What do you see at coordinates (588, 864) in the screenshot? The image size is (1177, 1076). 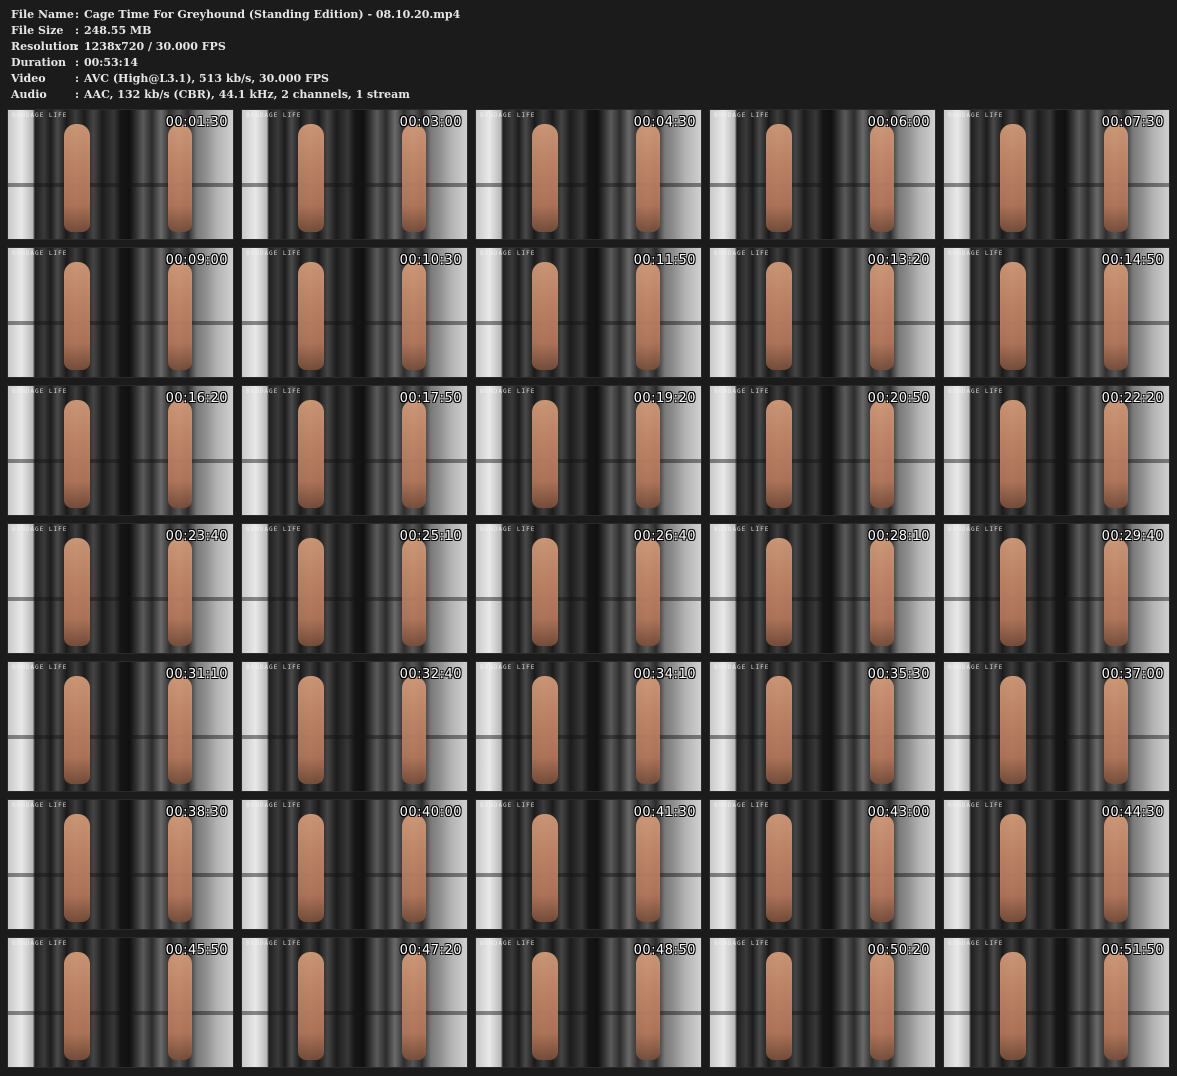 I see `video-thumbnail: BONDAGE LIFE 00:41:30` at bounding box center [588, 864].